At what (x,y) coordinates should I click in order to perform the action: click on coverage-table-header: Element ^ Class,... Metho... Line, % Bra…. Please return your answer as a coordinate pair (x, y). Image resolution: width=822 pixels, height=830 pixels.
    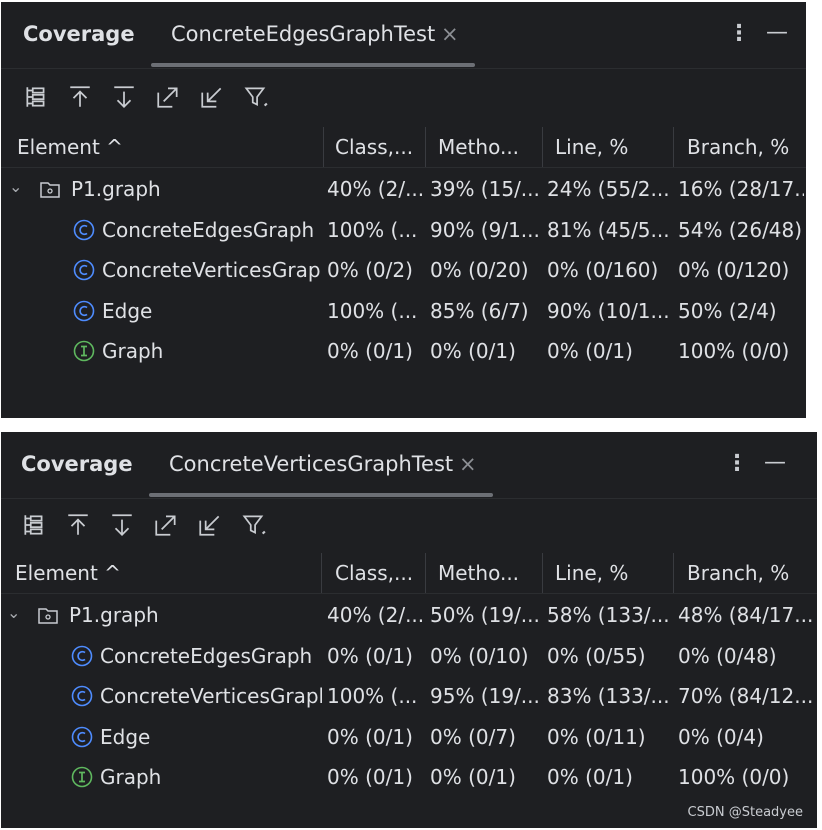
    Looking at the image, I should click on (409, 573).